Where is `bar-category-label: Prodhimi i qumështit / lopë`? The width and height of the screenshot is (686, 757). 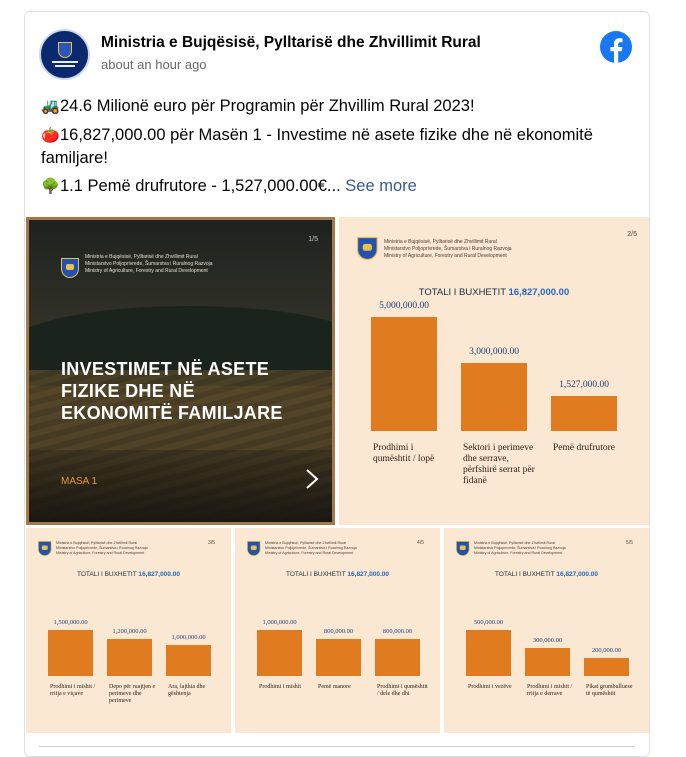 bar-category-label: Prodhimi i qumështit / lopë is located at coordinates (404, 453).